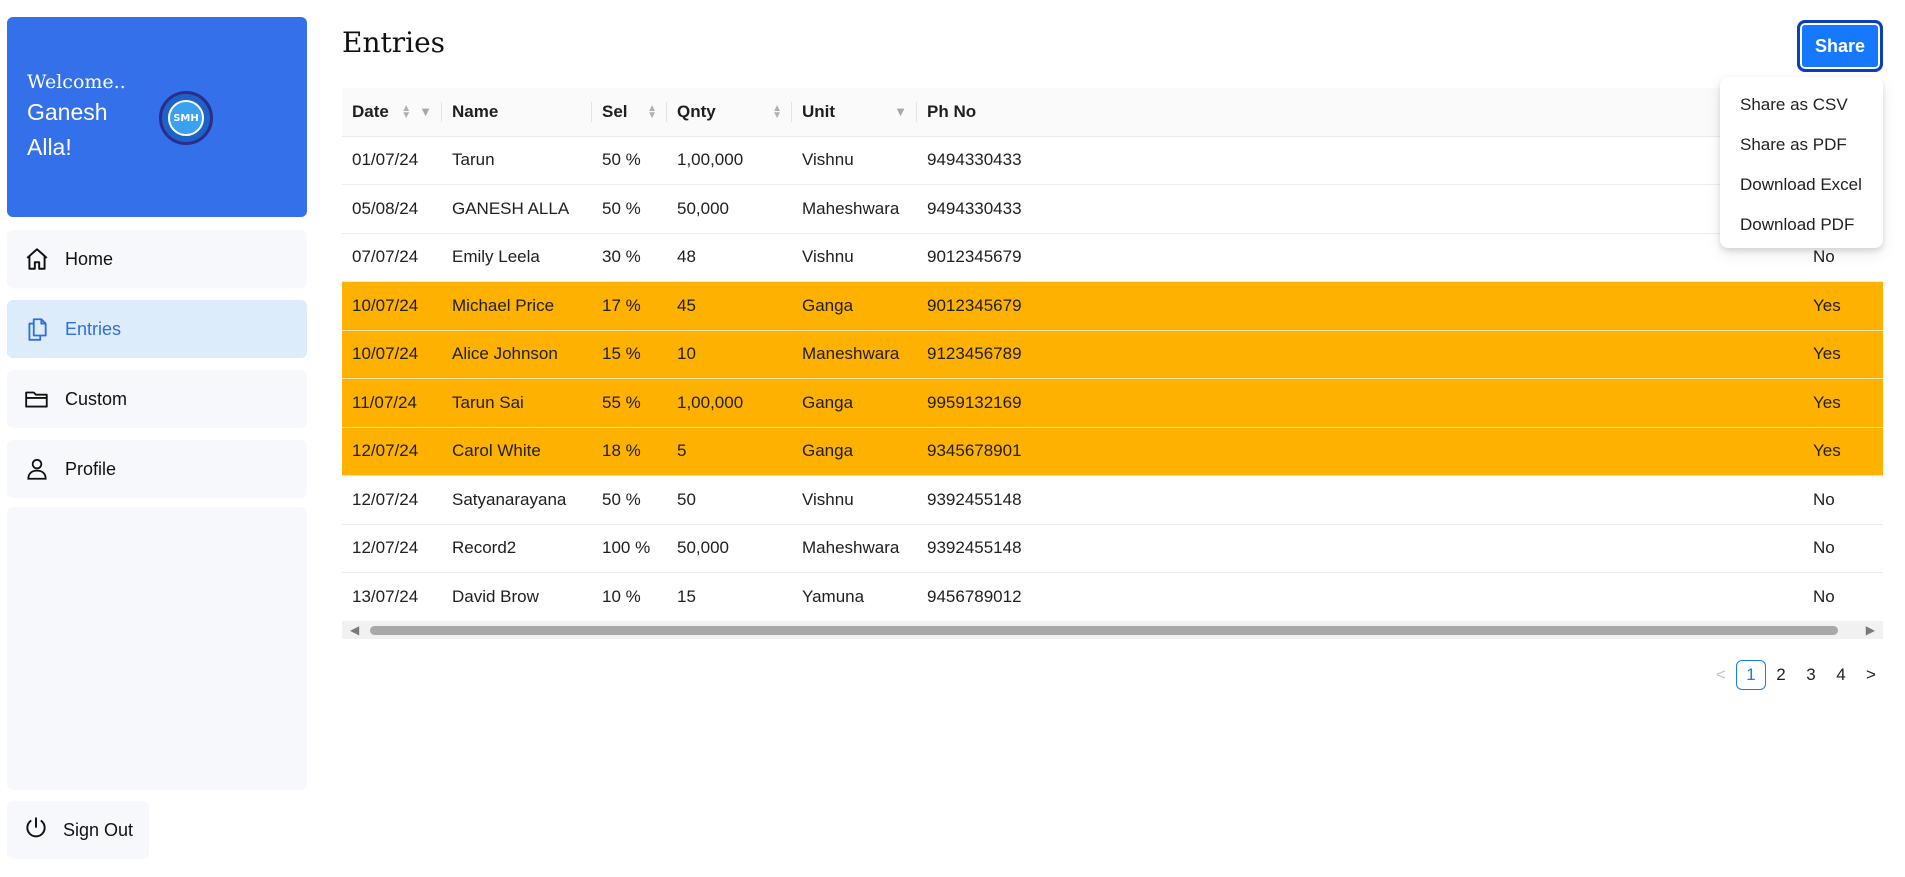  What do you see at coordinates (517, 209) in the screenshot?
I see `cell-name: GANESH ALLA` at bounding box center [517, 209].